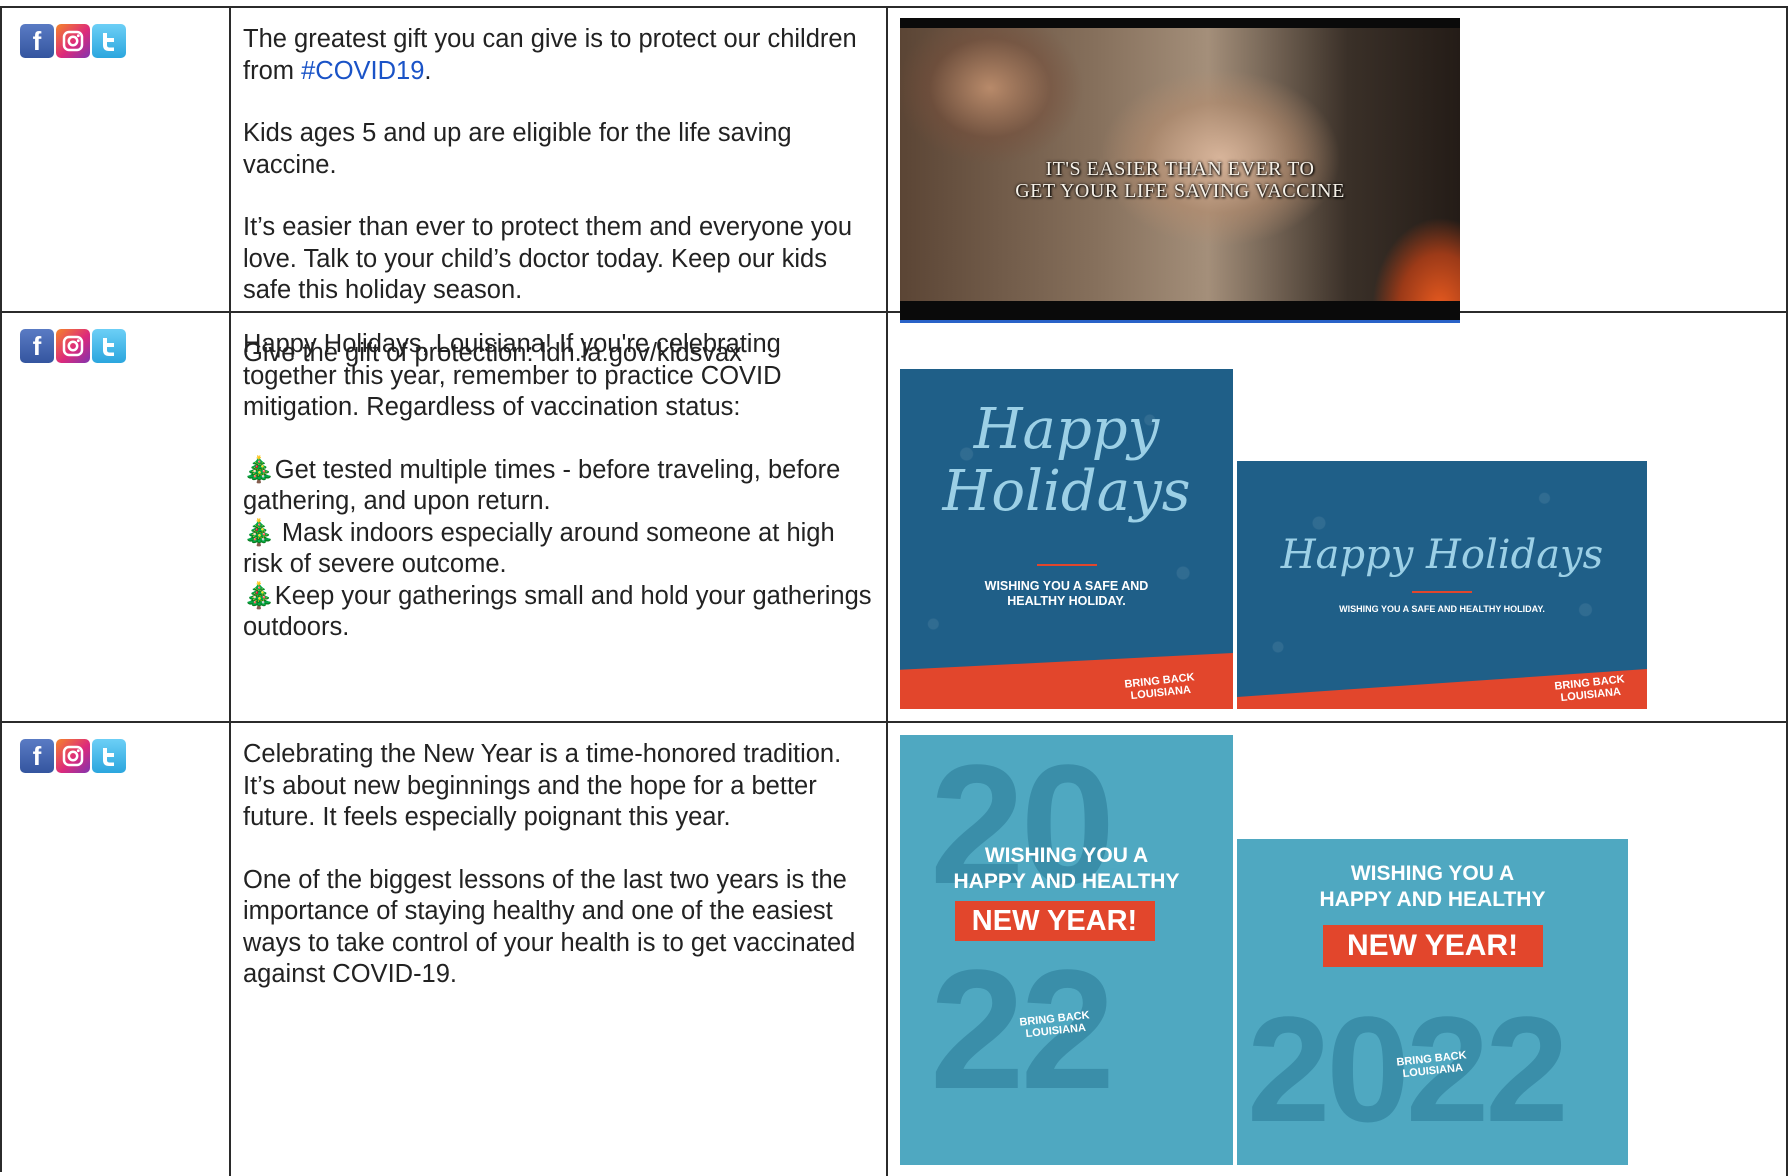  Describe the element at coordinates (1180, 23) in the screenshot. I see `video-letterbox-top` at that location.